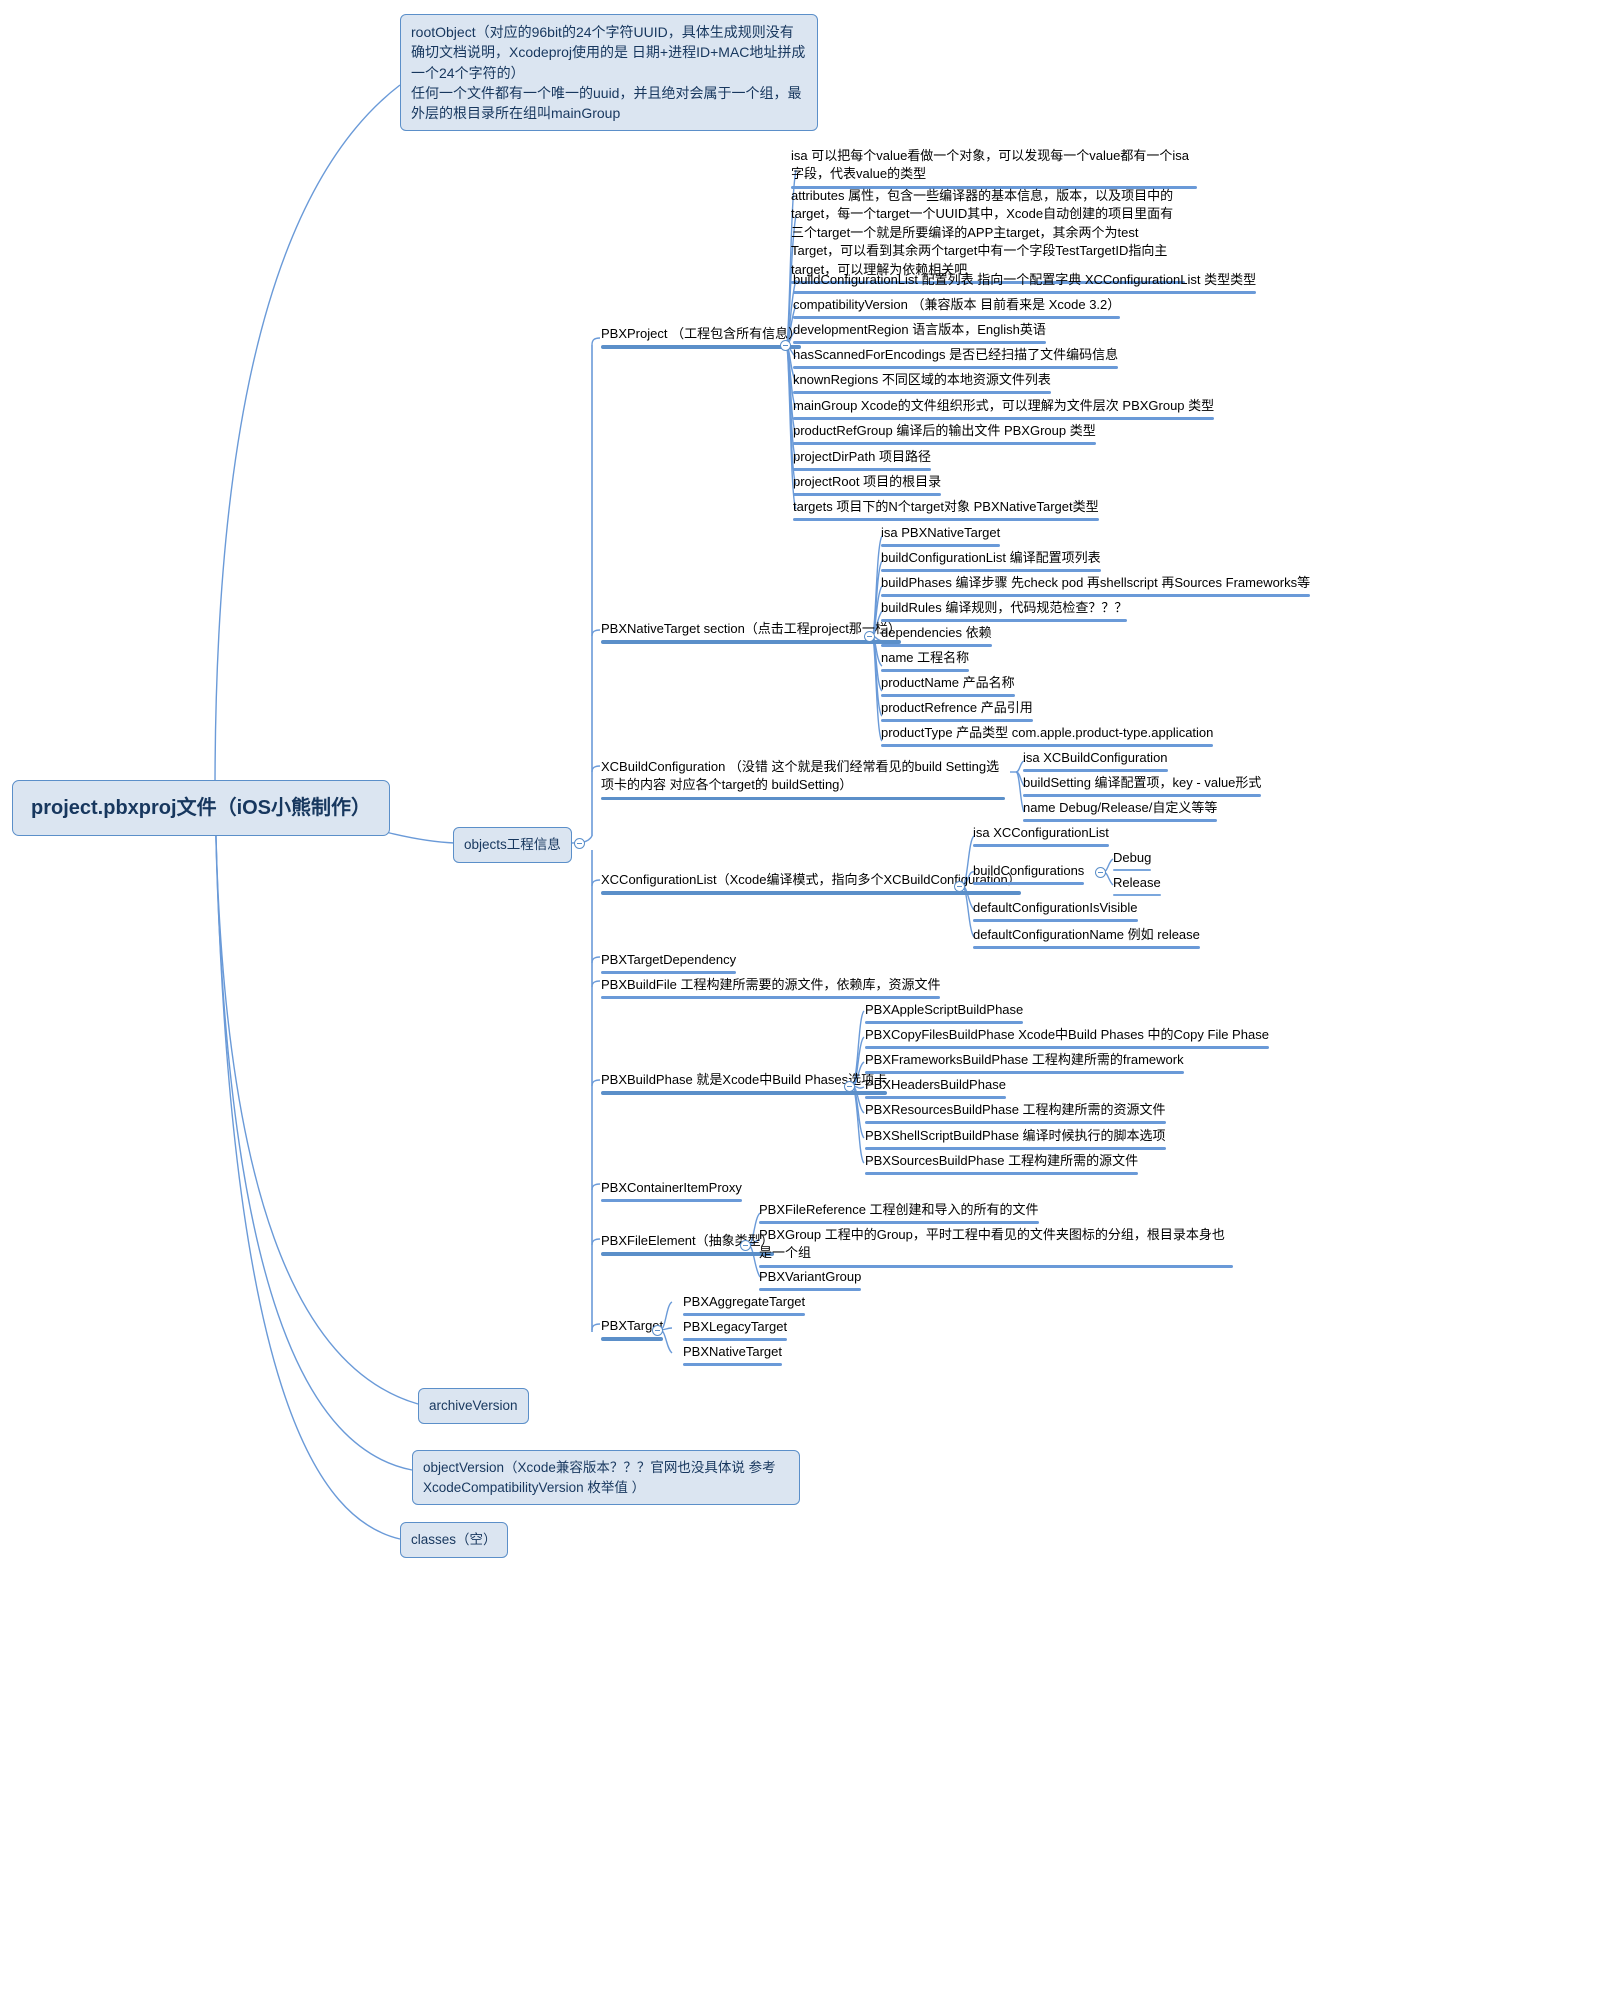 The height and width of the screenshot is (1989, 1598). Describe the element at coordinates (1041, 836) in the screenshot. I see `node-xccl-isa: isa XCConfigurationList` at that location.